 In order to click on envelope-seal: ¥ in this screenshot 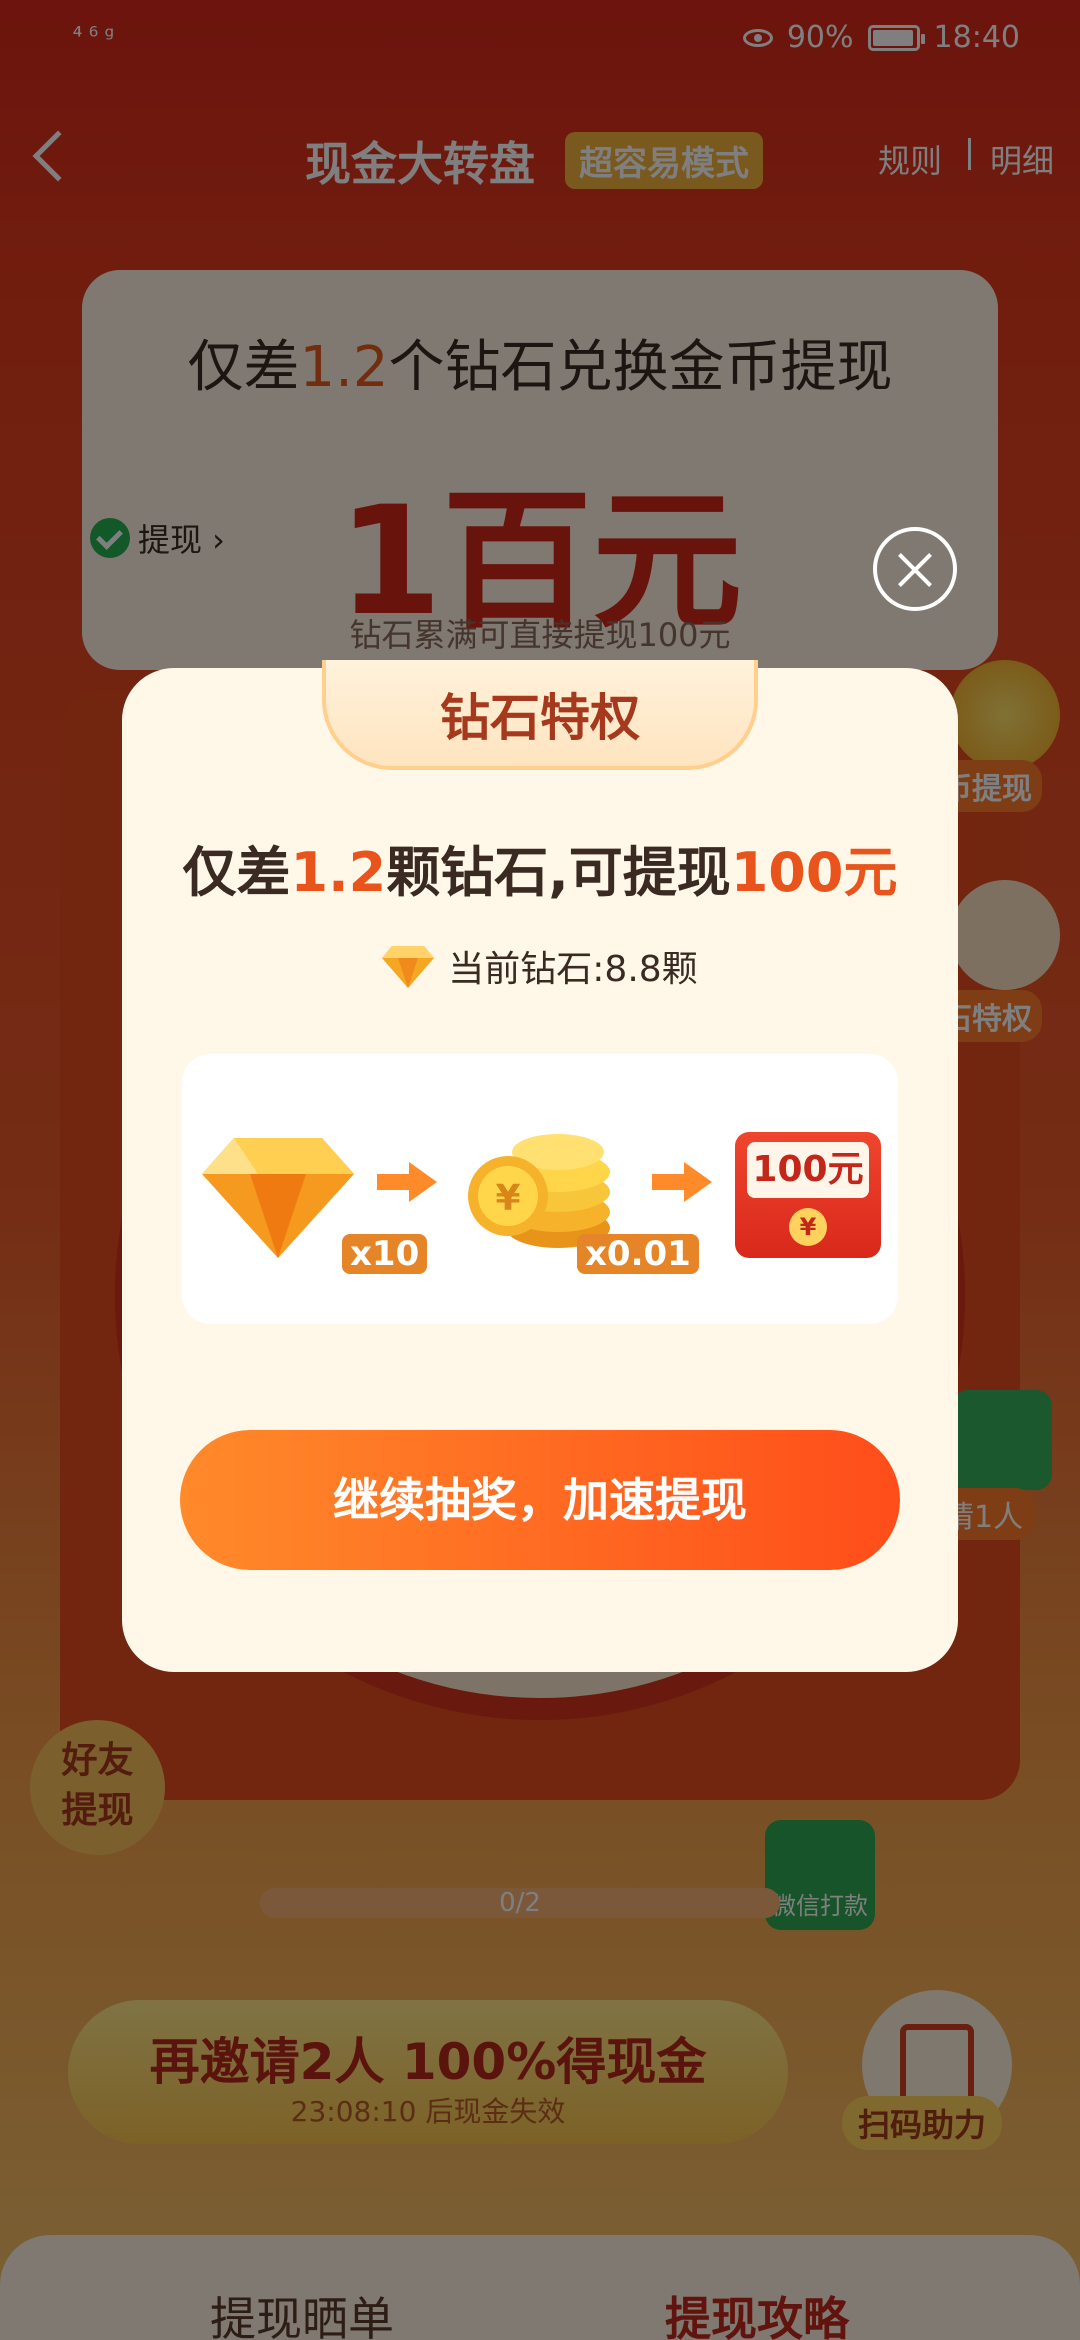, I will do `click(808, 1227)`.